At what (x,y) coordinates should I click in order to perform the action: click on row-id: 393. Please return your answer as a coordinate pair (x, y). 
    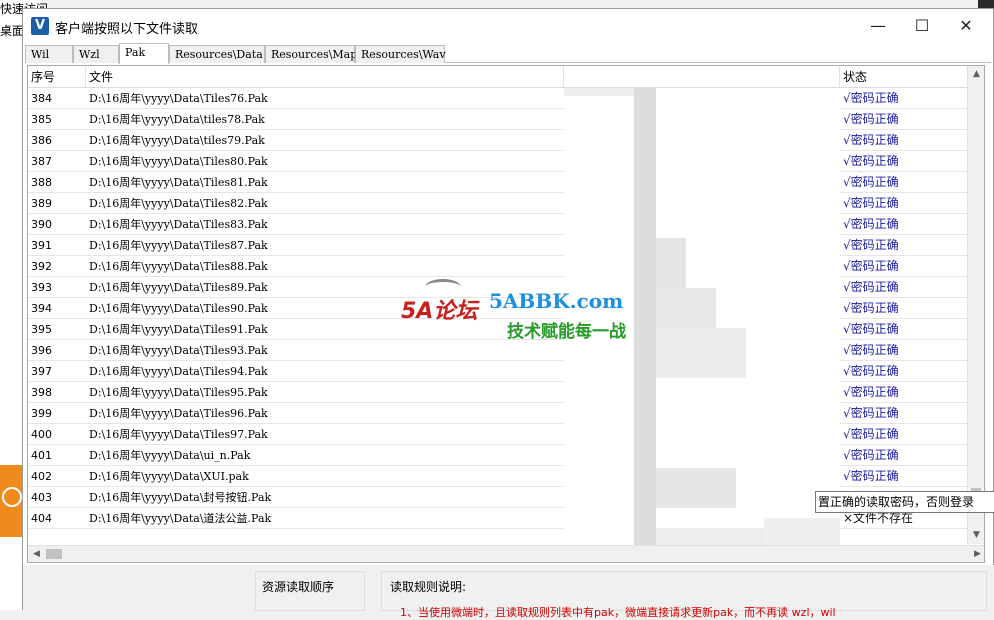
    Looking at the image, I should click on (41, 287).